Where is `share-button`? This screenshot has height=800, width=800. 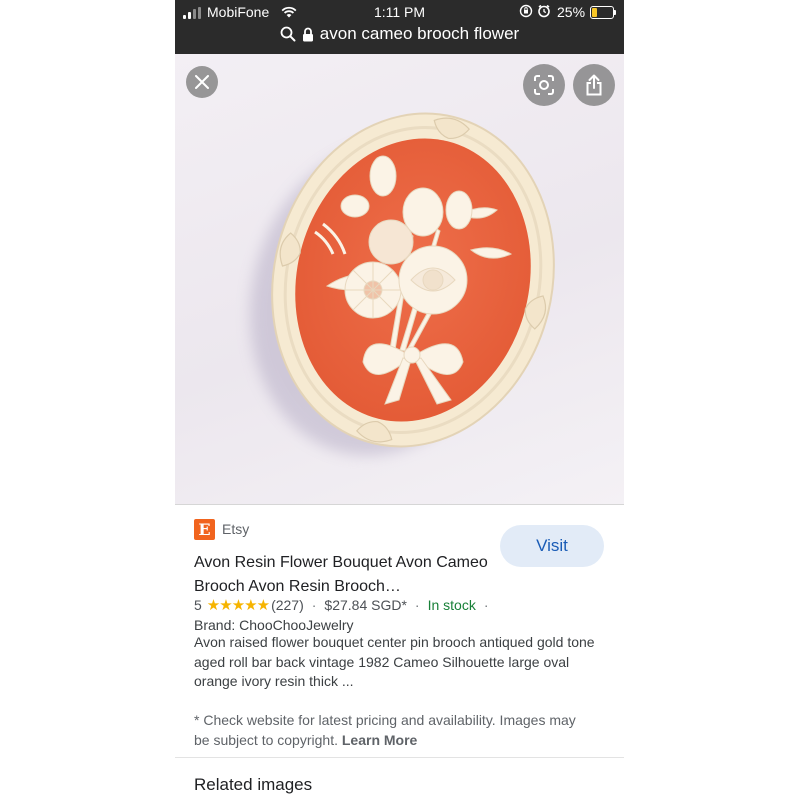
share-button is located at coordinates (594, 85).